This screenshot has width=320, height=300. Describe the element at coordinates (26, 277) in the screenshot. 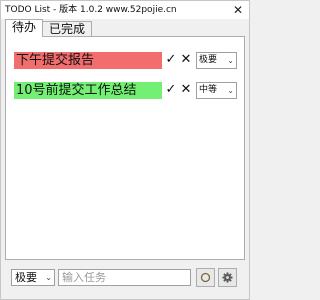

I see `new-task-priority-value: 极要` at that location.